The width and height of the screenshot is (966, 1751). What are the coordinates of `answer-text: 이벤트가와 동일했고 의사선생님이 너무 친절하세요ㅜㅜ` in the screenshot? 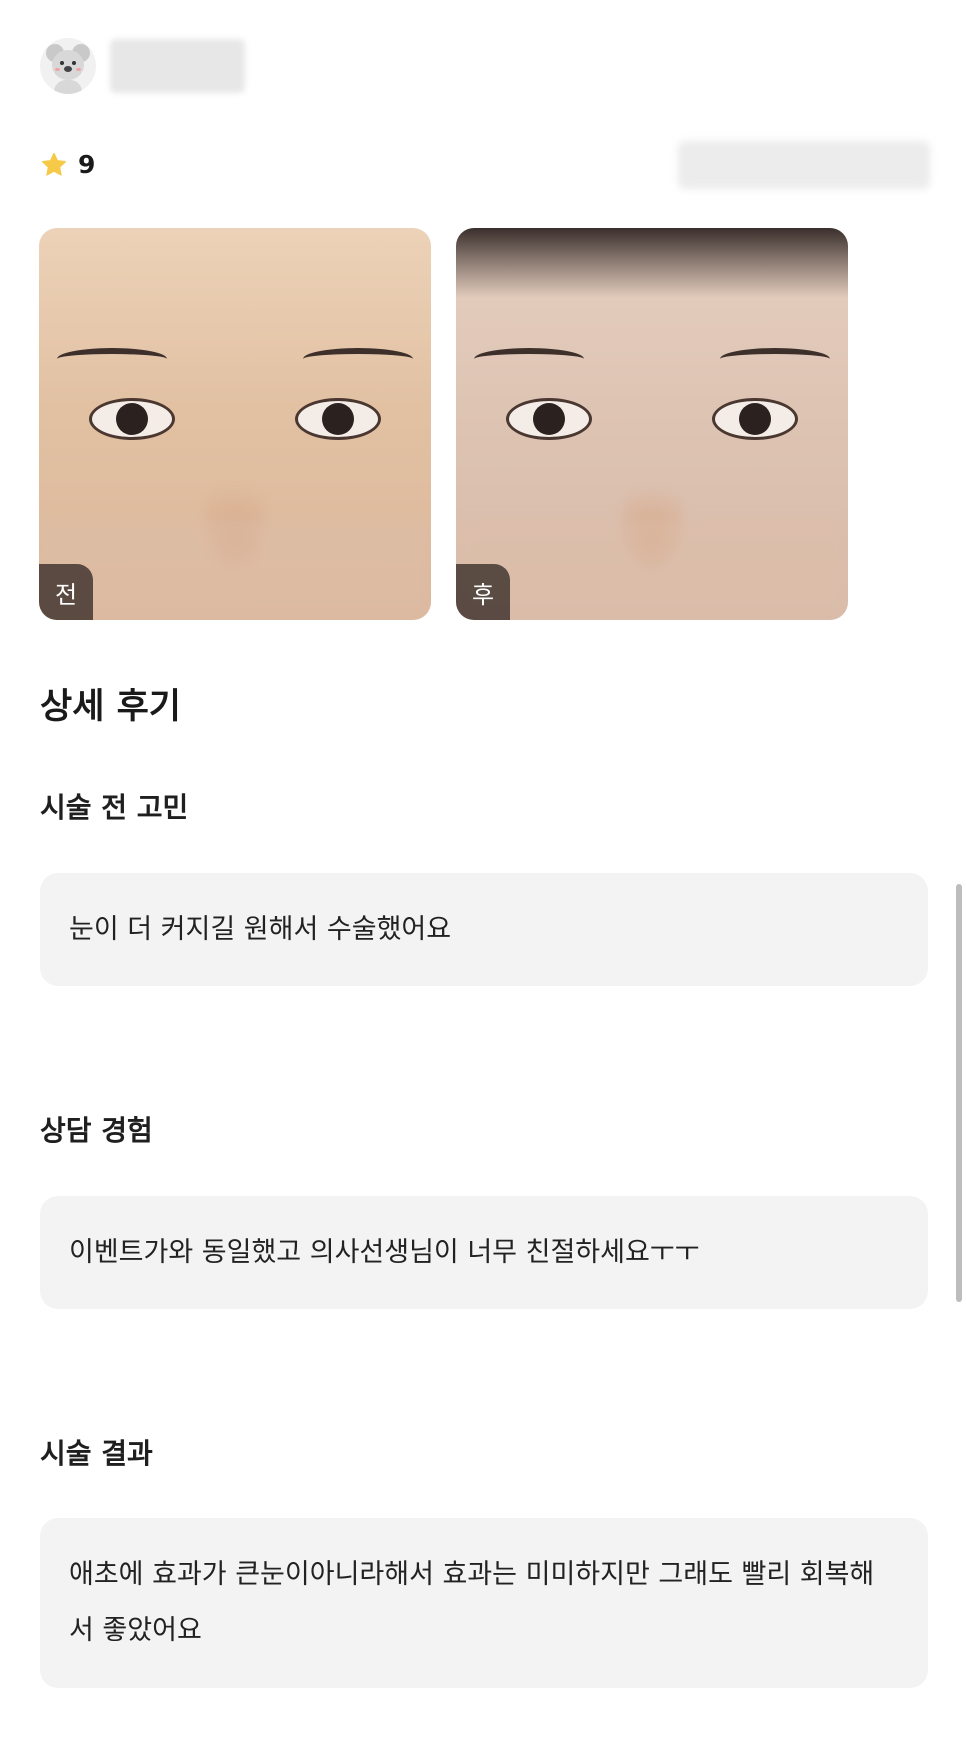 It's located at (384, 1252).